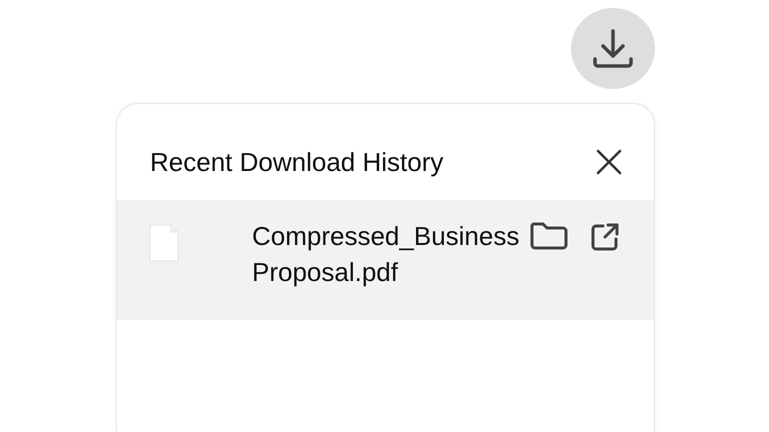 The height and width of the screenshot is (432, 769). I want to click on open-folder-button, so click(549, 237).